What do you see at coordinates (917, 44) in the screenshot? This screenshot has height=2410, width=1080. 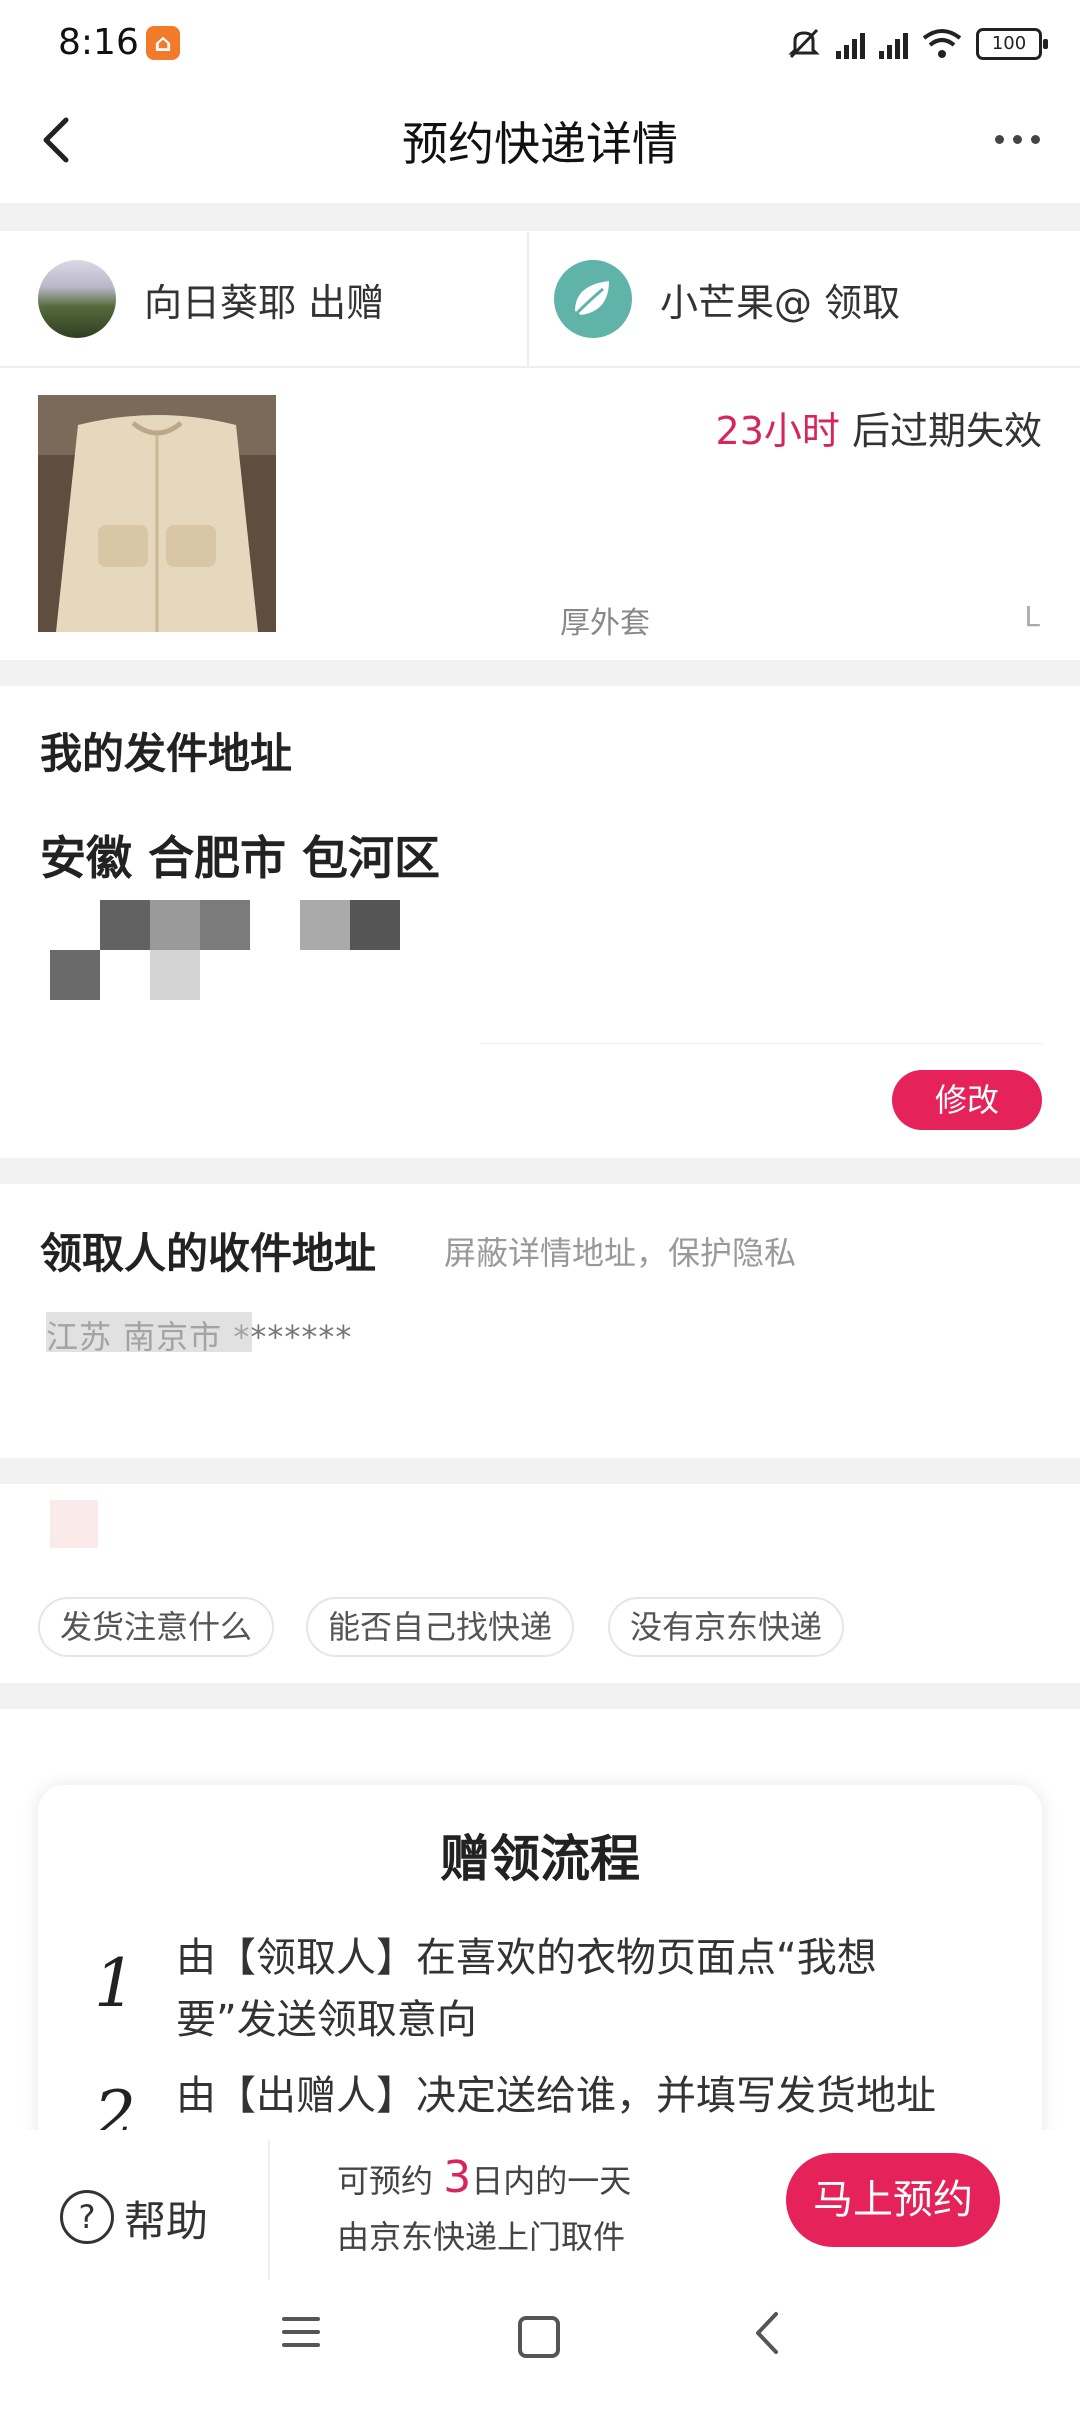 I see `status-icons: 100` at bounding box center [917, 44].